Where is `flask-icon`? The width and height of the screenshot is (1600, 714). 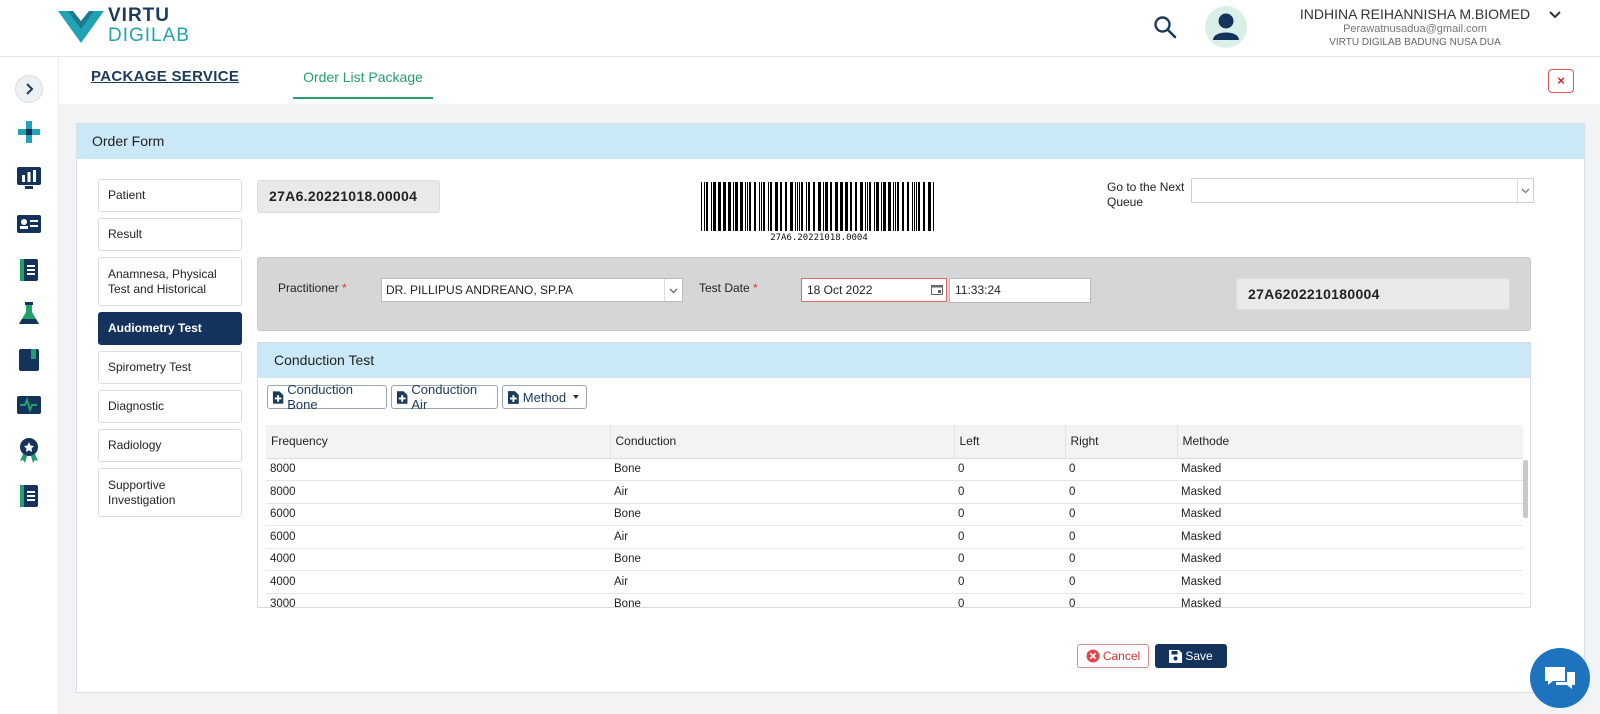 flask-icon is located at coordinates (29, 314).